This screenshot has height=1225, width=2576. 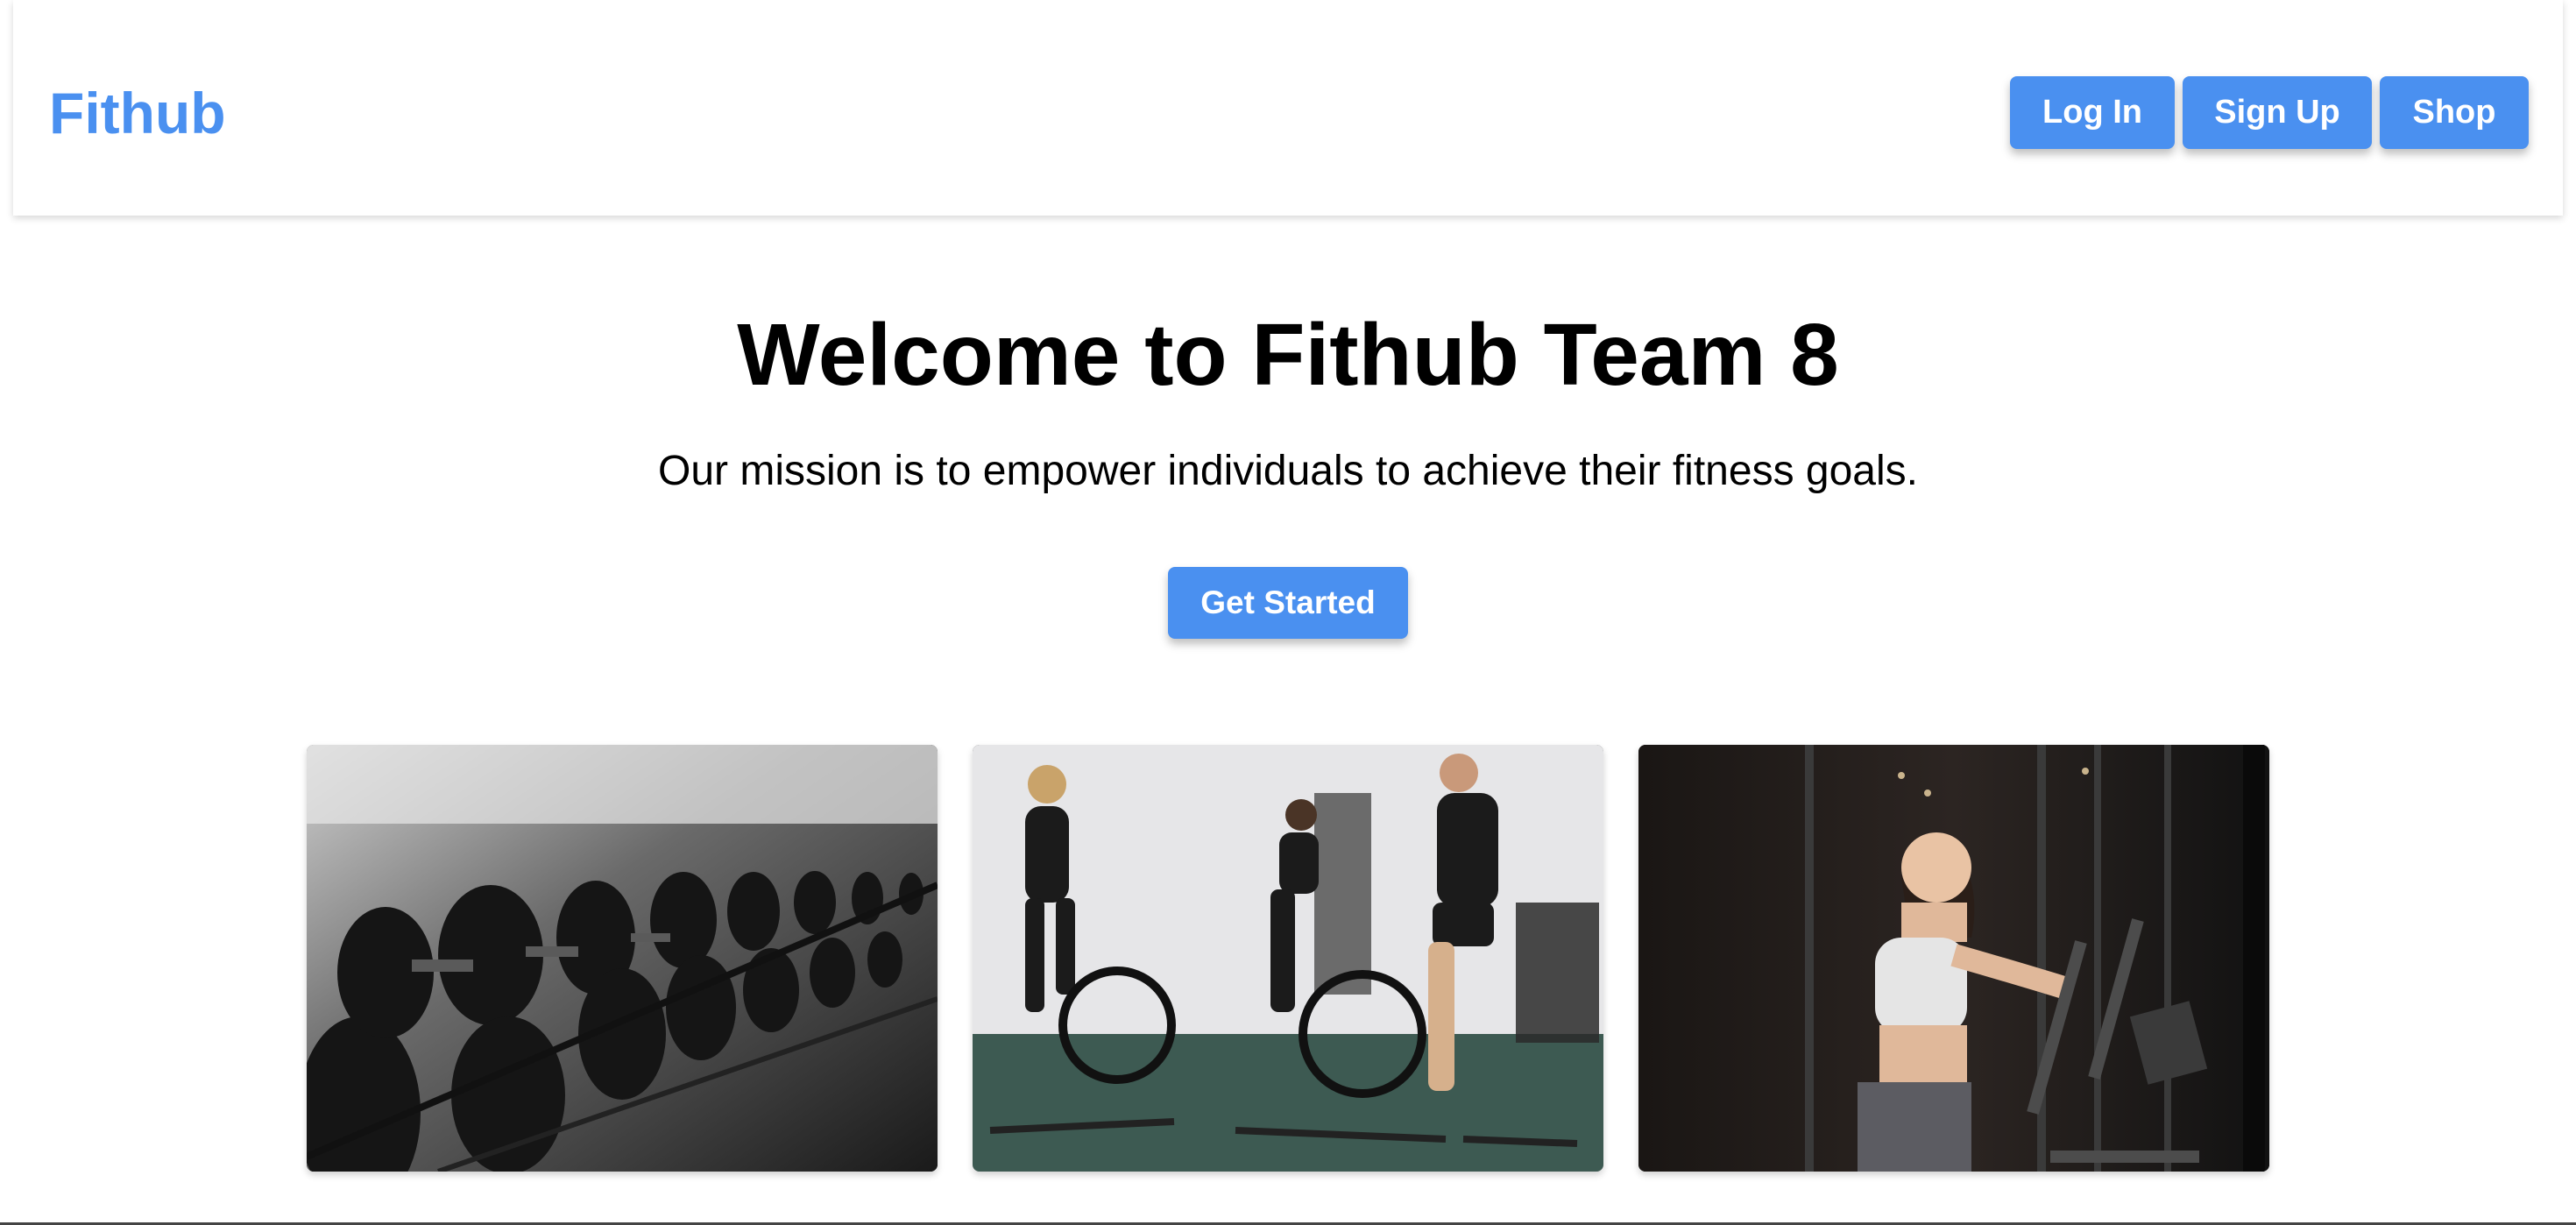 What do you see at coordinates (1288, 355) in the screenshot?
I see `hero-title: Welcome to Fithub Team 8` at bounding box center [1288, 355].